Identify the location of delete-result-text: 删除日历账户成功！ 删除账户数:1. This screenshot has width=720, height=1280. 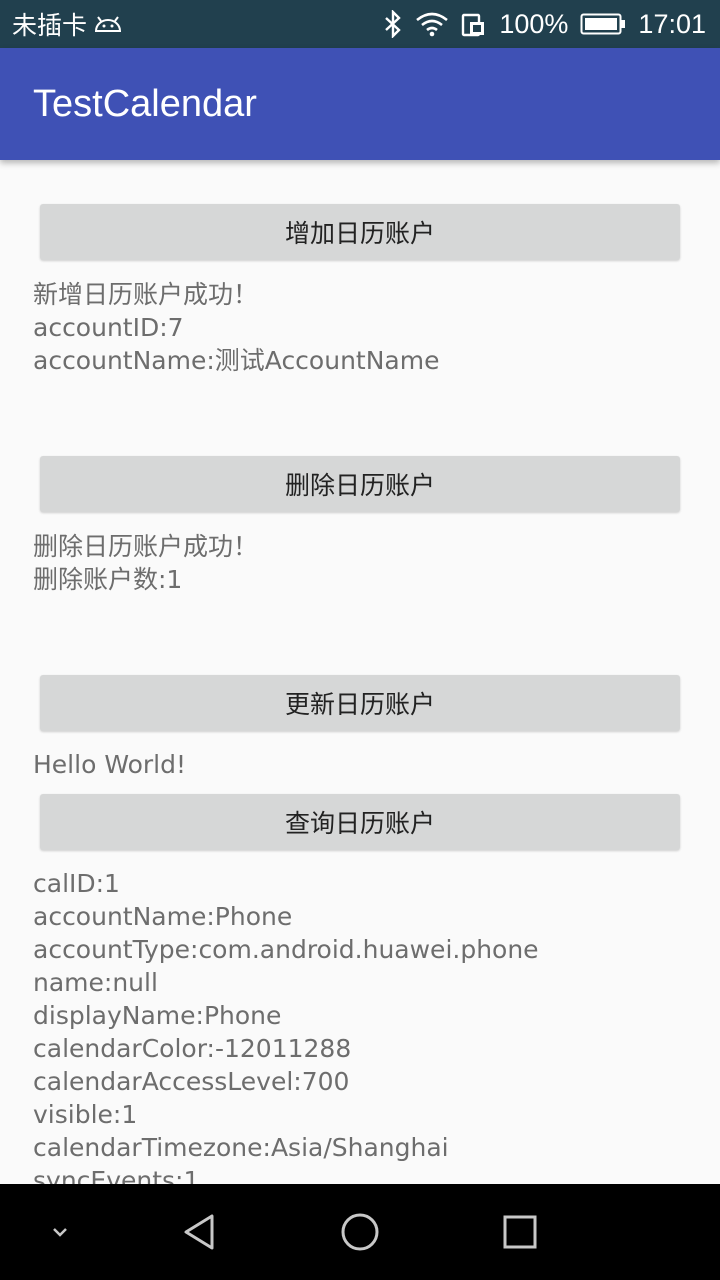
(145, 563).